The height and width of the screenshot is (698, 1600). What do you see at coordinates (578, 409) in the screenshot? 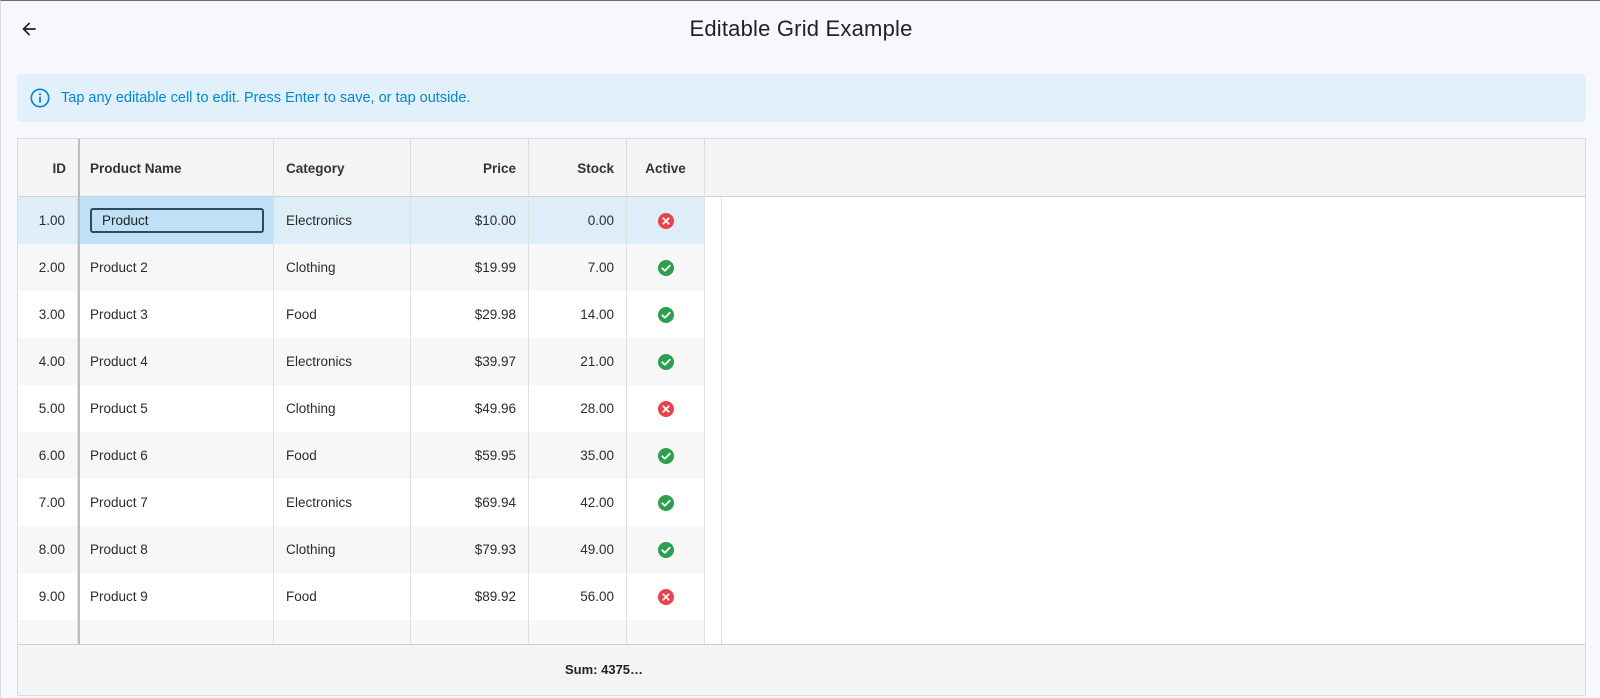
I see `cell-stock: 28.00` at bounding box center [578, 409].